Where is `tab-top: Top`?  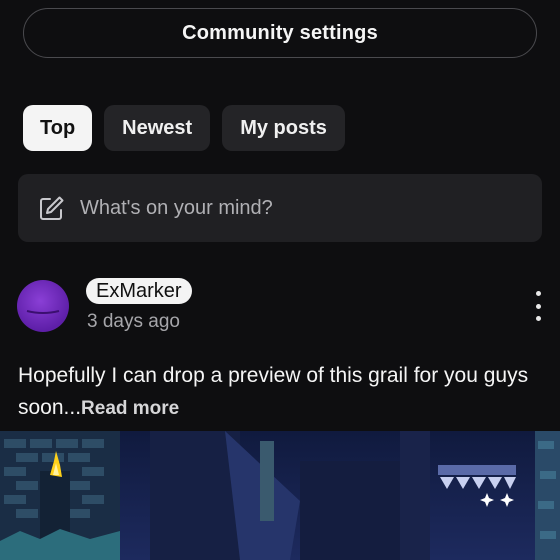
tab-top: Top is located at coordinates (58, 128).